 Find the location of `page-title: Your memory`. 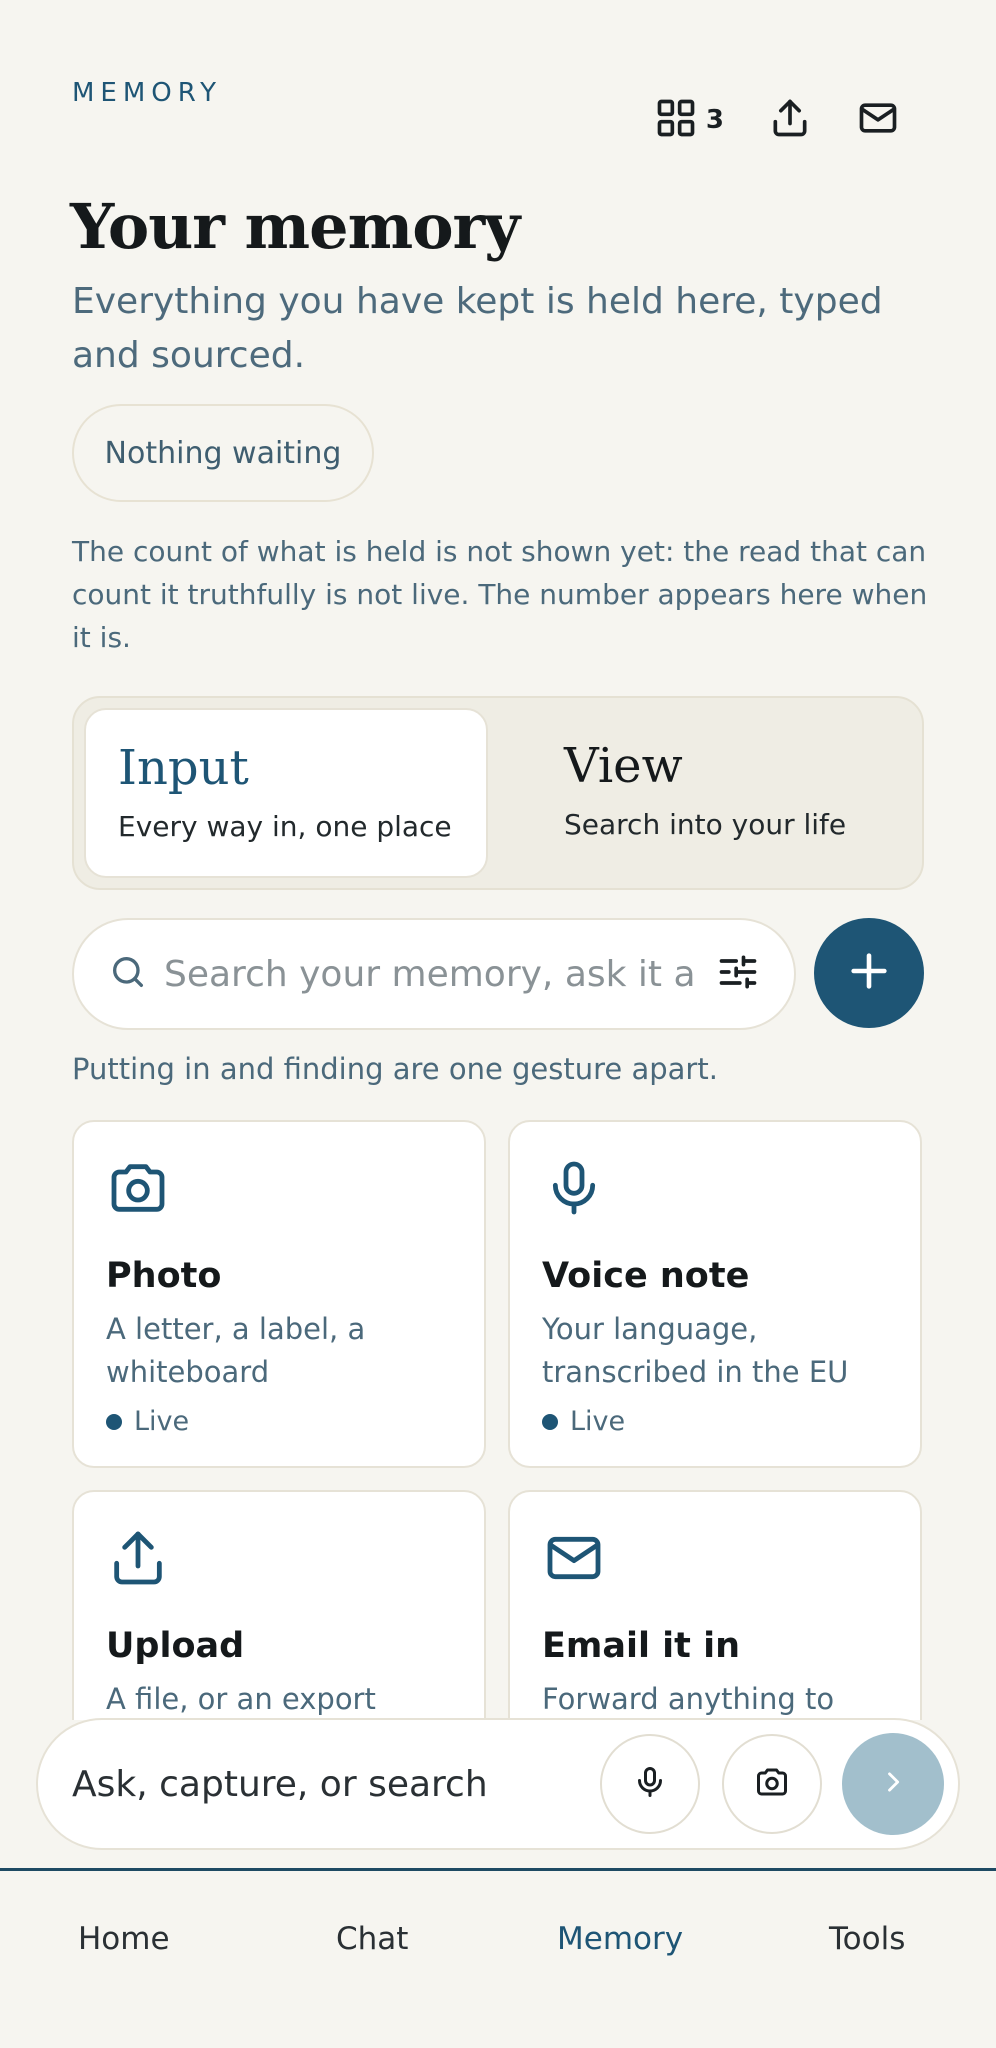

page-title: Your memory is located at coordinates (295, 226).